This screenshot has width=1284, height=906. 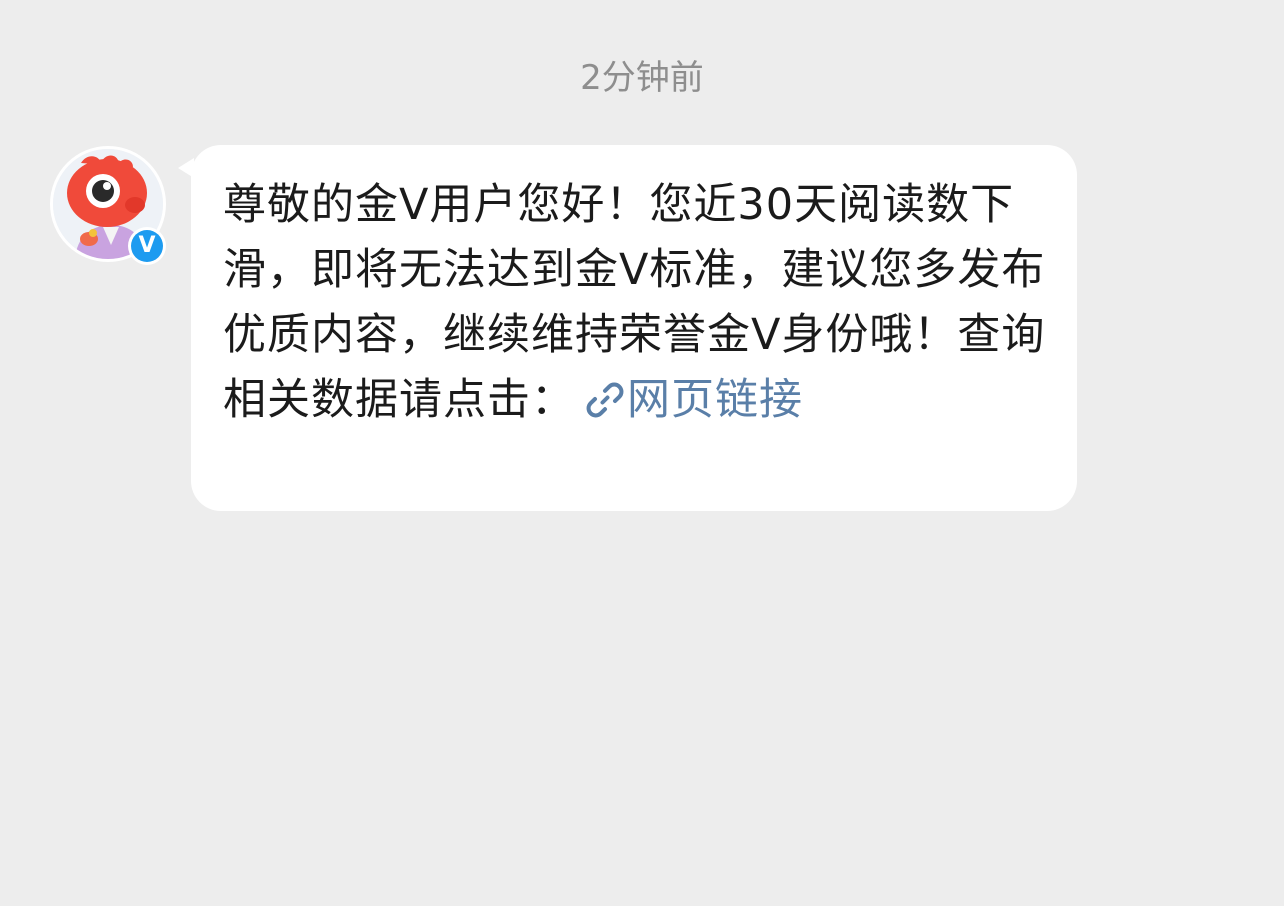 I want to click on web-link: 网页链接, so click(x=689, y=400).